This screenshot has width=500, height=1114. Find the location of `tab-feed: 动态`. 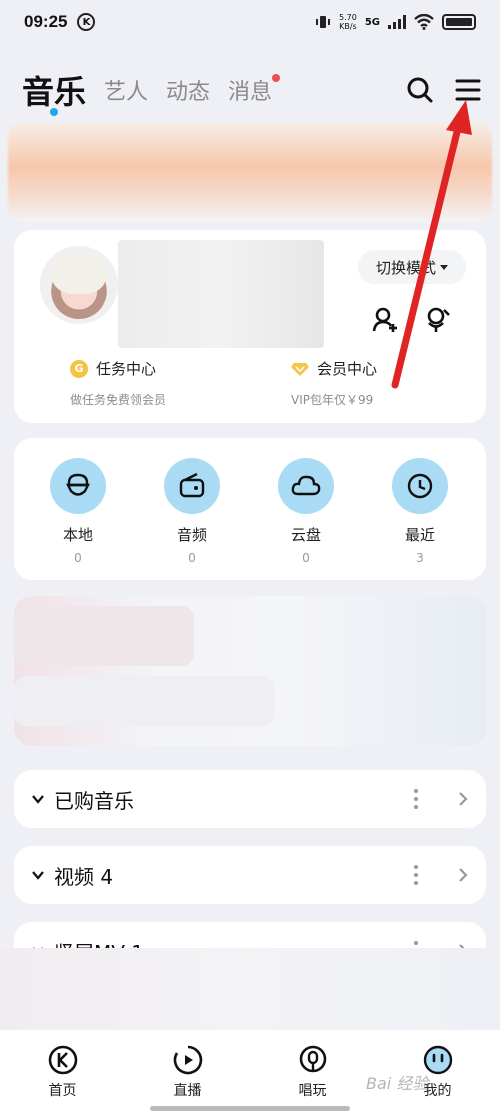

tab-feed: 动态 is located at coordinates (188, 90).